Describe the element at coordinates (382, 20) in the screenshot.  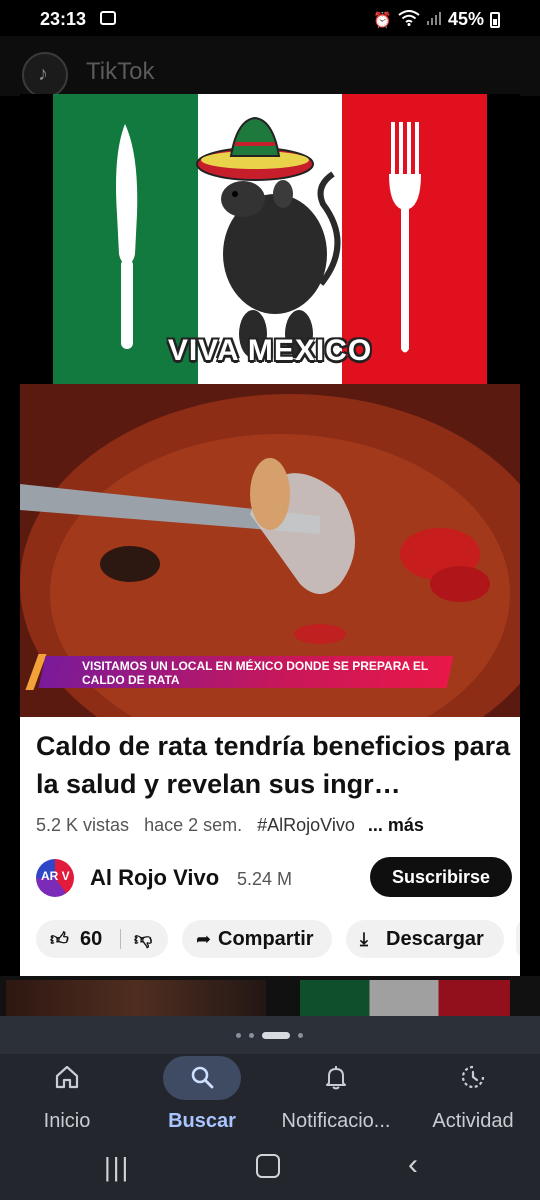
I see `alarm-icon: ⏰` at that location.